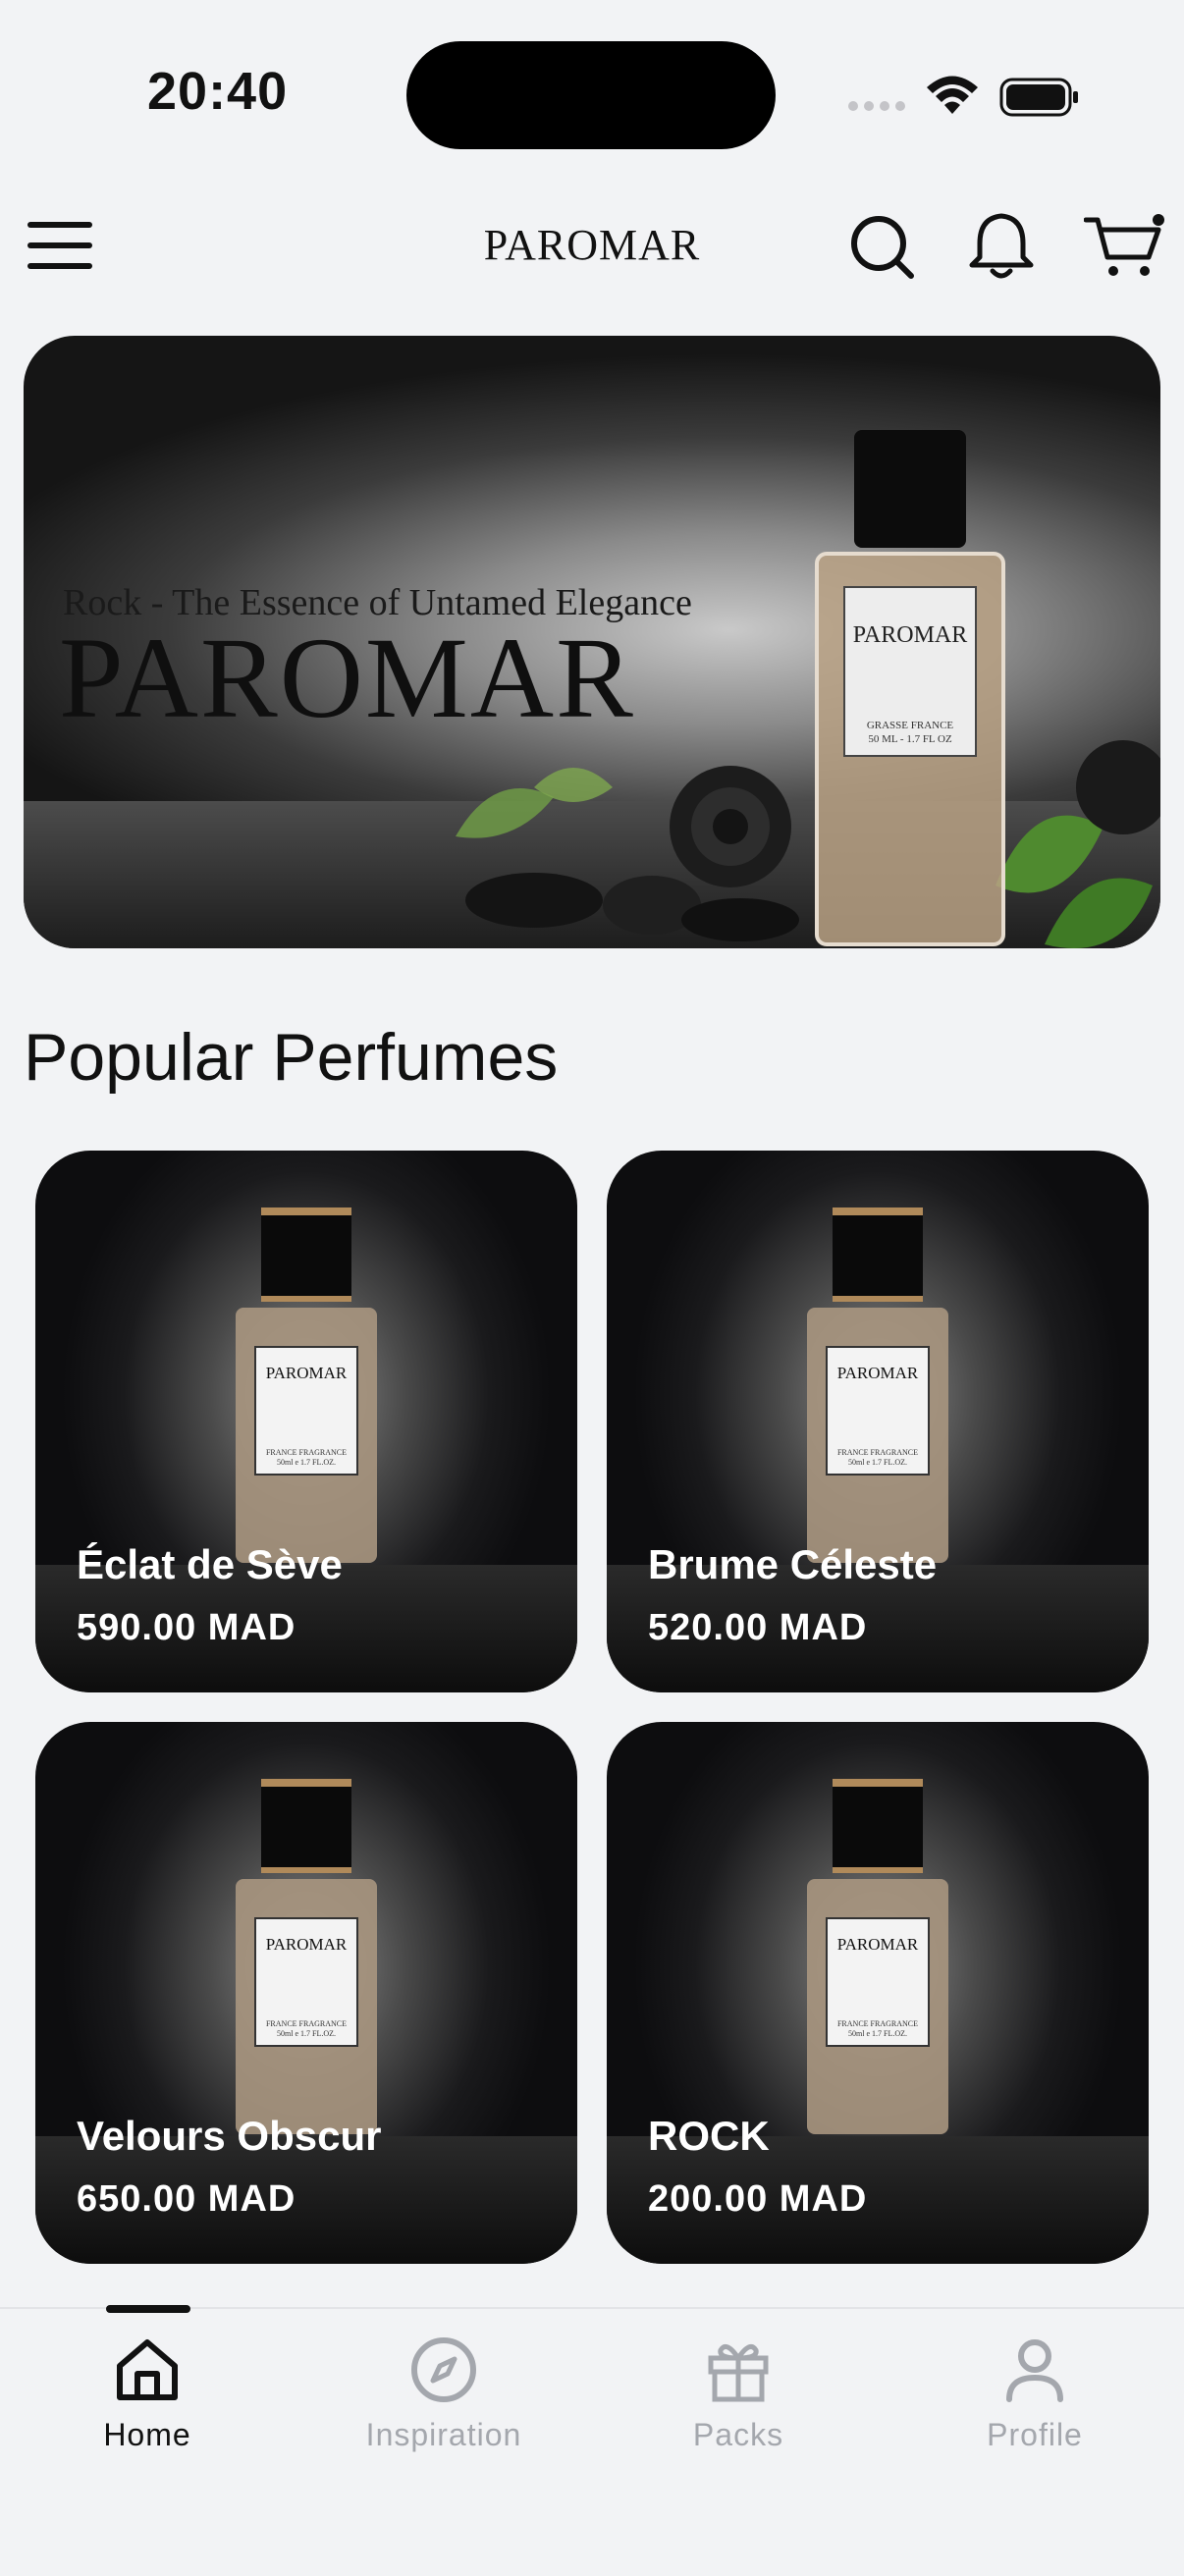 This screenshot has height=2576, width=1184. What do you see at coordinates (1038, 97) in the screenshot?
I see `battery-icon` at bounding box center [1038, 97].